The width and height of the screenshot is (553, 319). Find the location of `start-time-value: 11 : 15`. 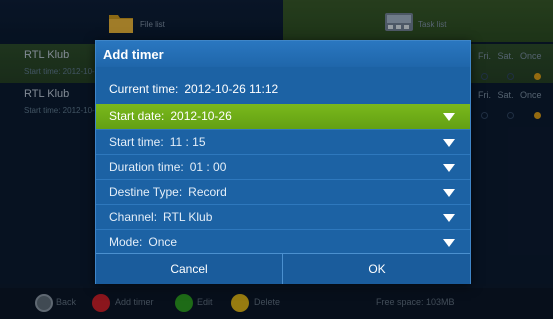

start-time-value: 11 : 15 is located at coordinates (187, 142).